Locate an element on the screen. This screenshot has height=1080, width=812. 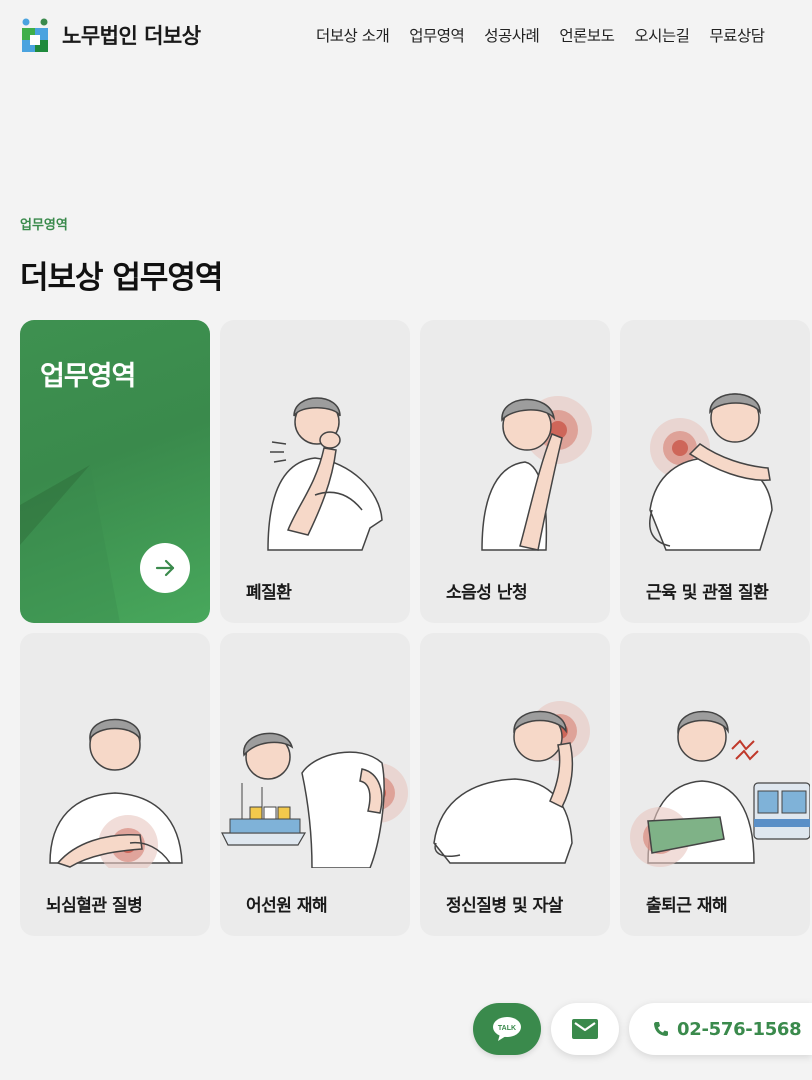
practice-areas-card: 업무영역 is located at coordinates (115, 471).